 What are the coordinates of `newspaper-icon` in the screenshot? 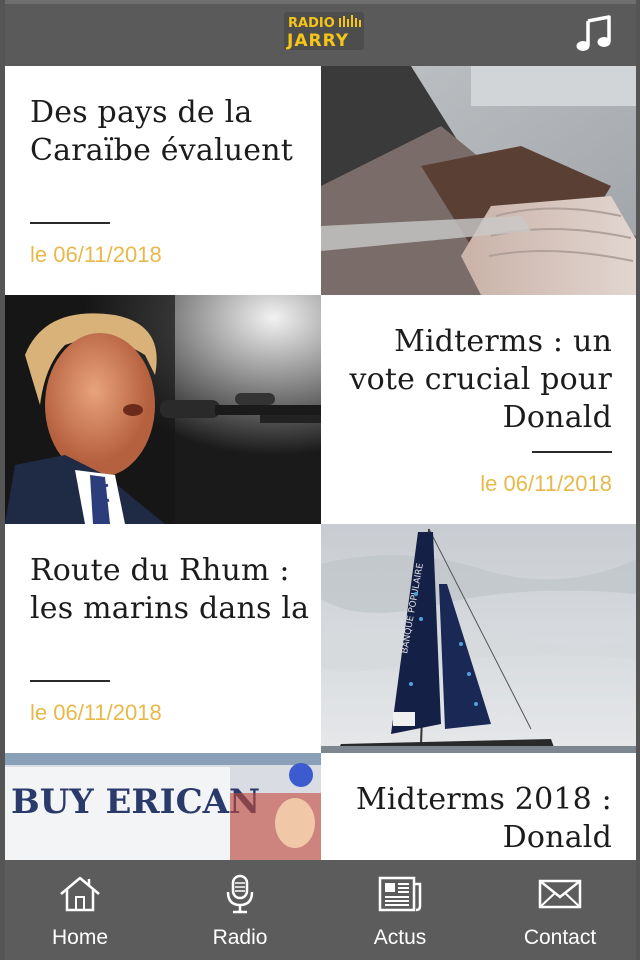 It's located at (400, 894).